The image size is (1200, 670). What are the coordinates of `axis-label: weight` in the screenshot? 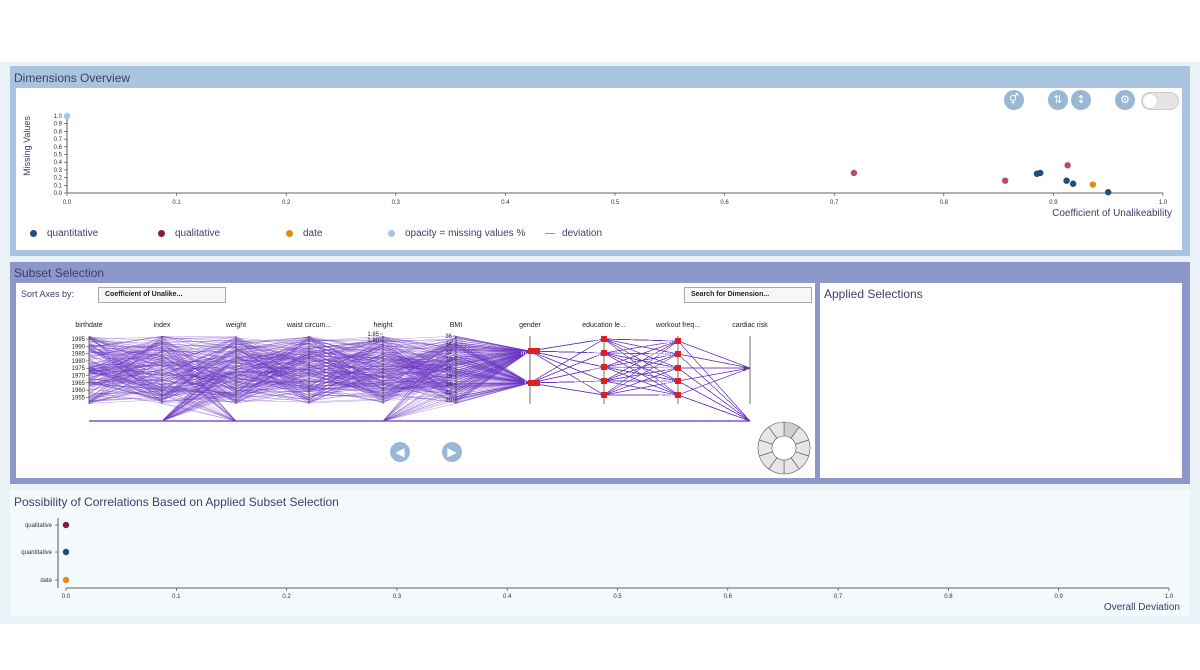 It's located at (235, 325).